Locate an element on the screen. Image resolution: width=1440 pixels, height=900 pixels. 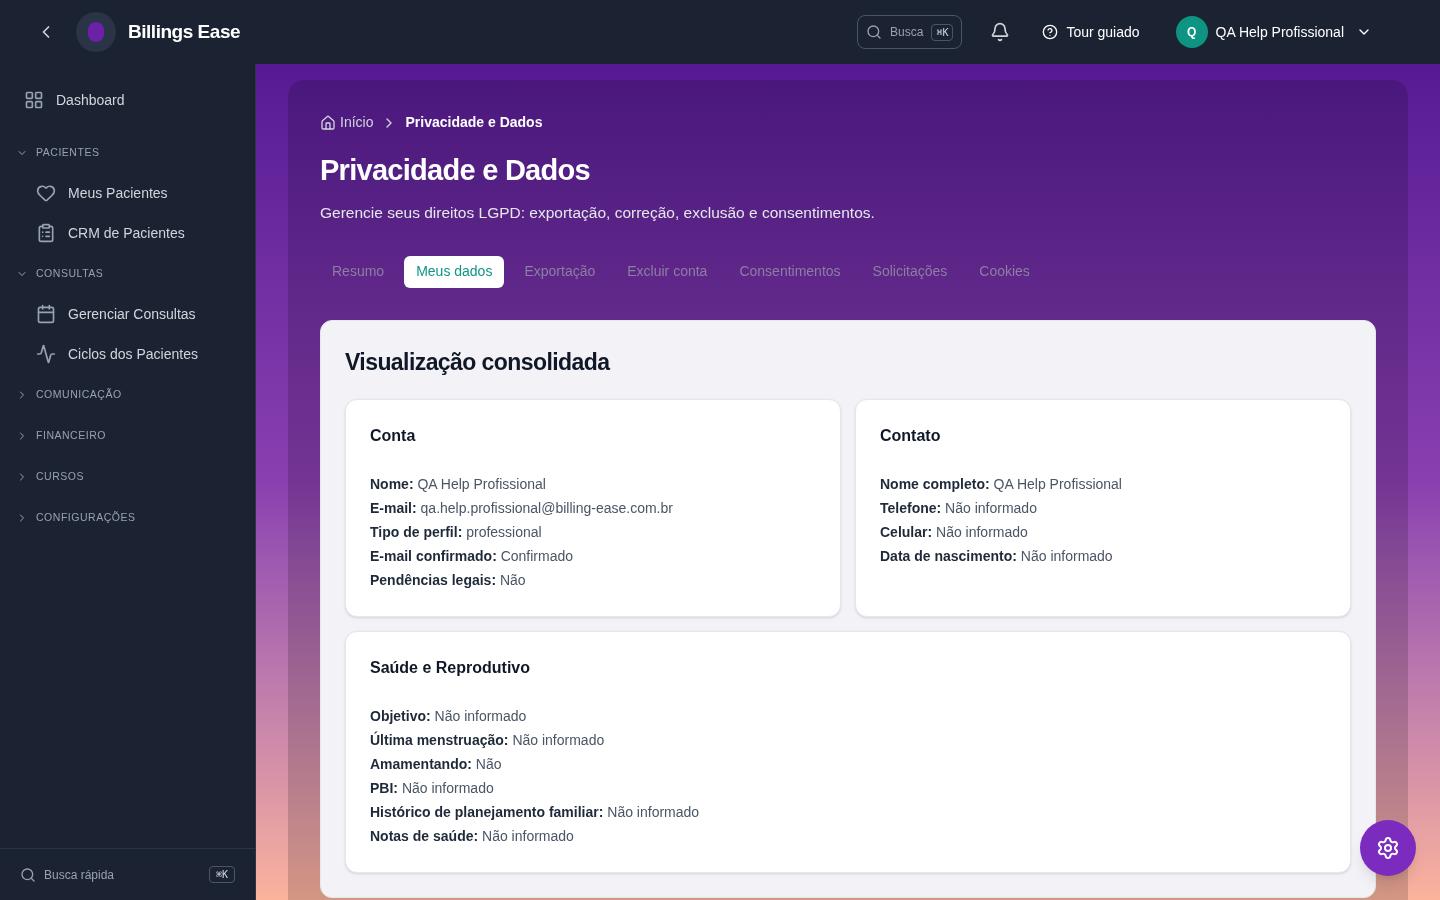
quick-search: Busca rápida ⌘K is located at coordinates (127, 874).